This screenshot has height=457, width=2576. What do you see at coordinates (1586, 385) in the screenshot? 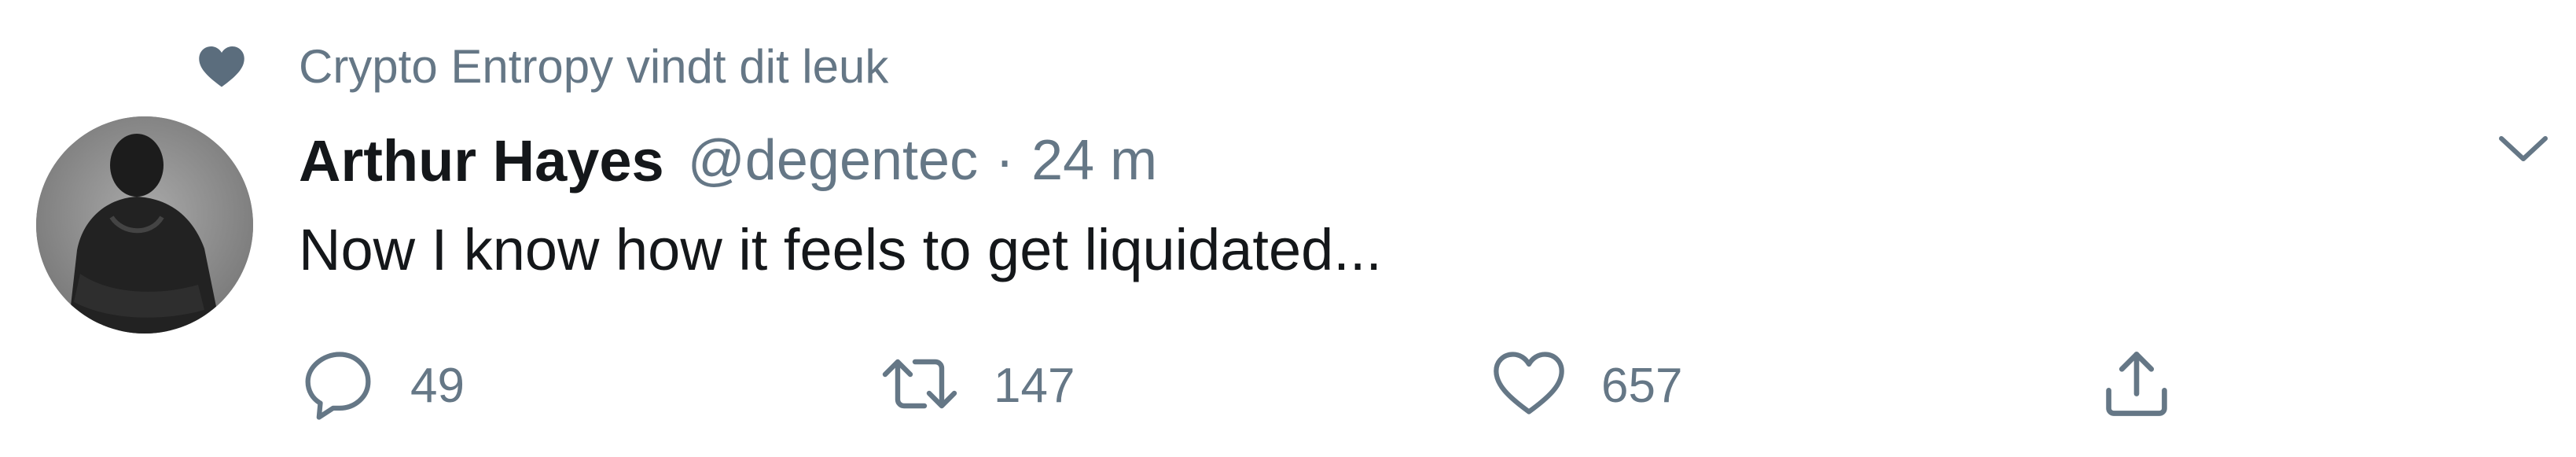
I see `like-button: 657` at bounding box center [1586, 385].